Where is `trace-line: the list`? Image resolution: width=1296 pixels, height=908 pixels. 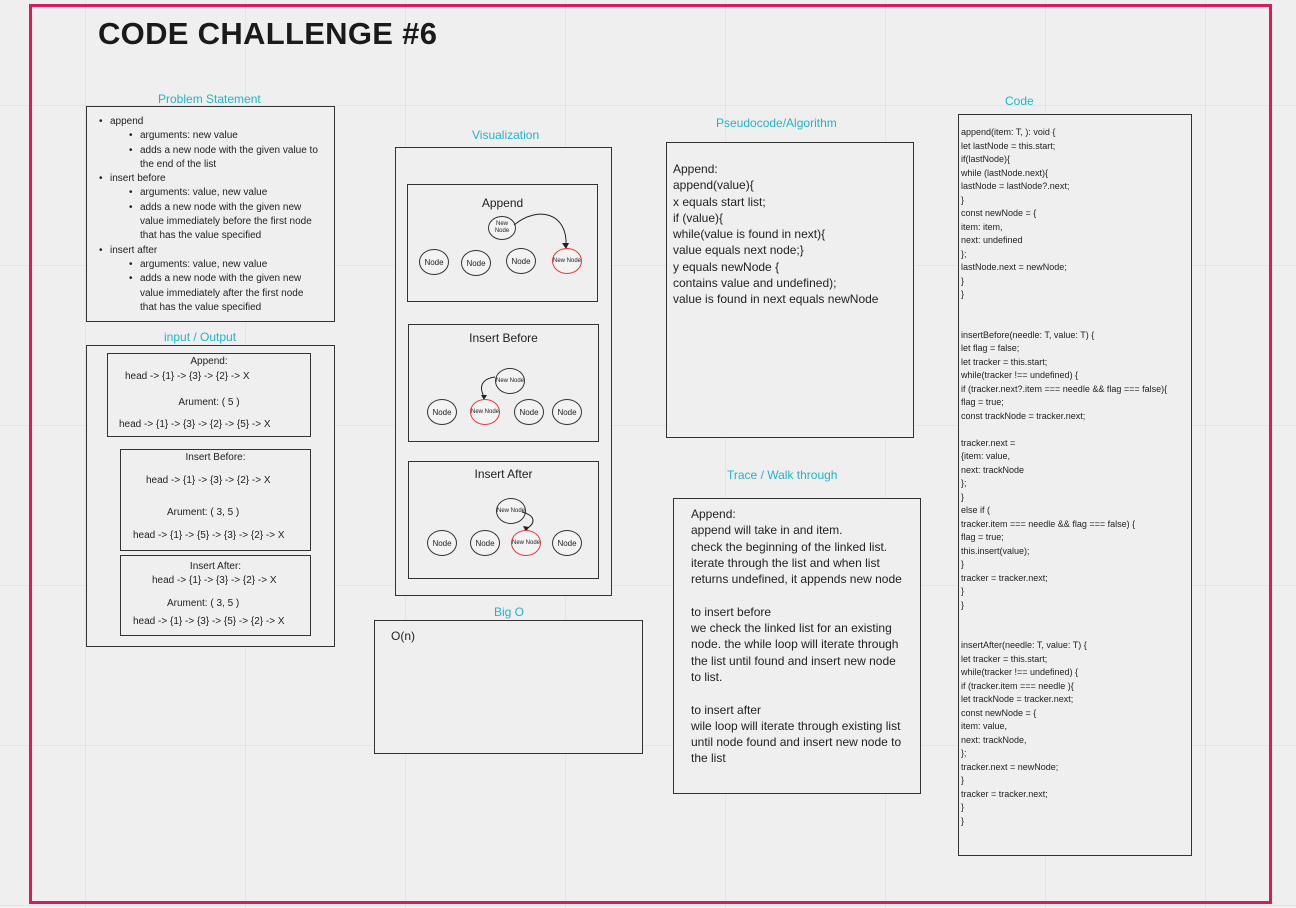 trace-line: the list is located at coordinates (708, 758).